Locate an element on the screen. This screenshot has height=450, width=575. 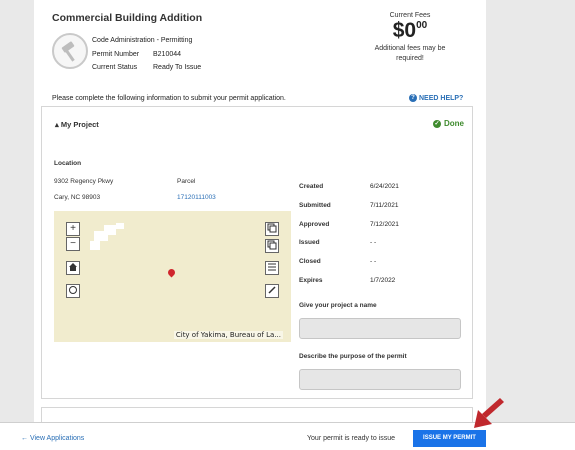
help-icon: ? is located at coordinates (413, 98).